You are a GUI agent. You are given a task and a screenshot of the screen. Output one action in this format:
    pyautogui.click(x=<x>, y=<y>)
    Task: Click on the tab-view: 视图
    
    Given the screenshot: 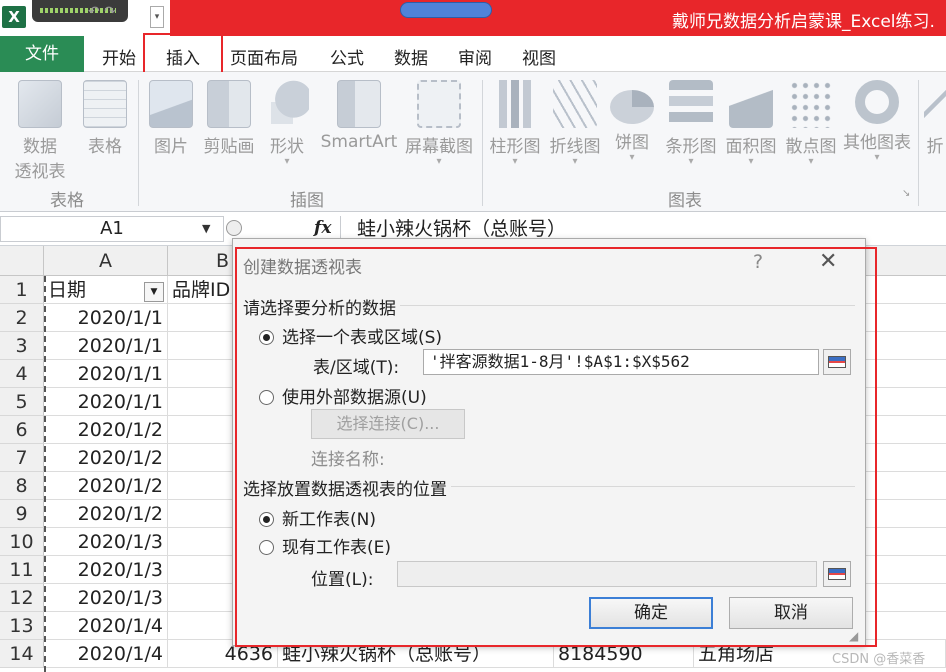 What is the action you would take?
    pyautogui.click(x=539, y=56)
    